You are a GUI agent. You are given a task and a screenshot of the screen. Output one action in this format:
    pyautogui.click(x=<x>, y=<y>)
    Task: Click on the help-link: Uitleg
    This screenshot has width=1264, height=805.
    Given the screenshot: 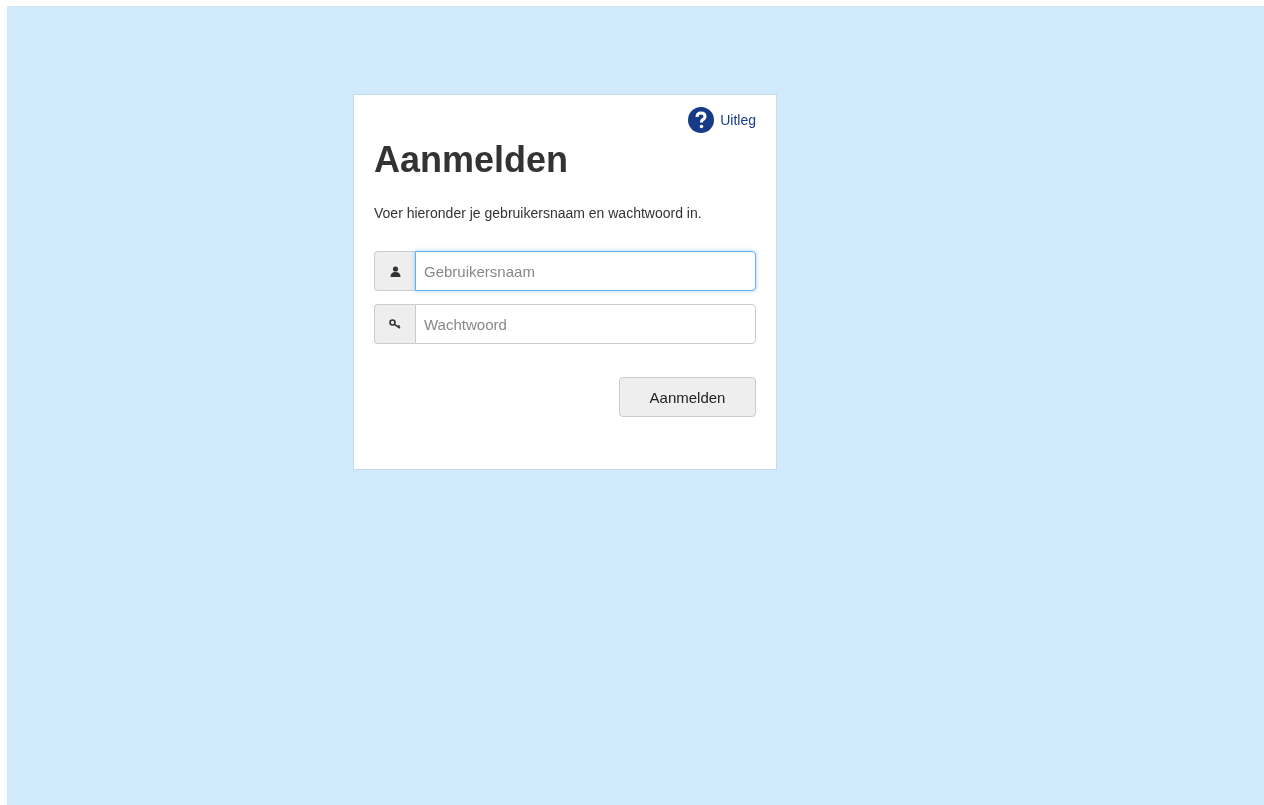 What is the action you would take?
    pyautogui.click(x=722, y=120)
    